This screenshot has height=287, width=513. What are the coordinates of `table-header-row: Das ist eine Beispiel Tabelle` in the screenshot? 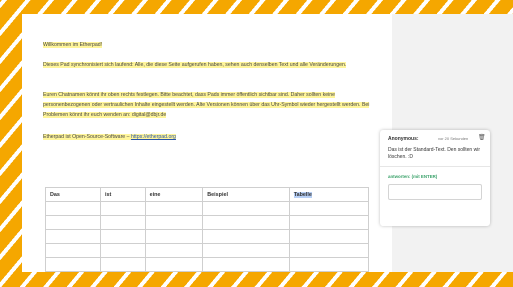 It's located at (207, 194).